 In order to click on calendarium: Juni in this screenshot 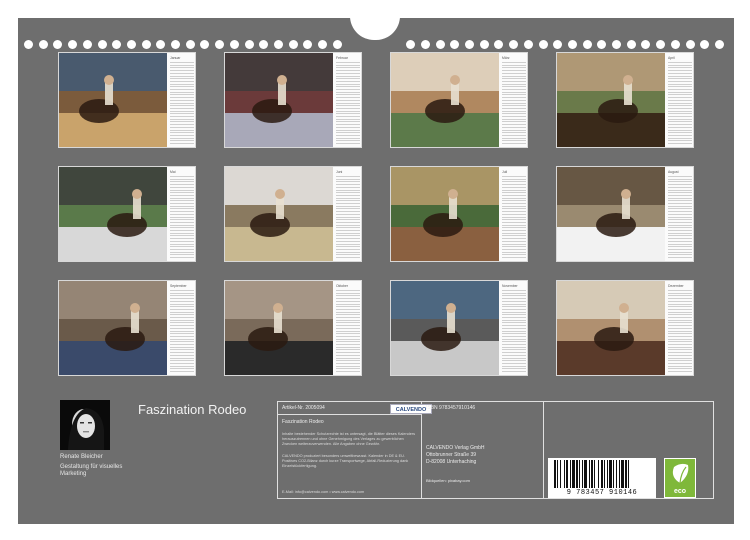, I will do `click(347, 214)`.